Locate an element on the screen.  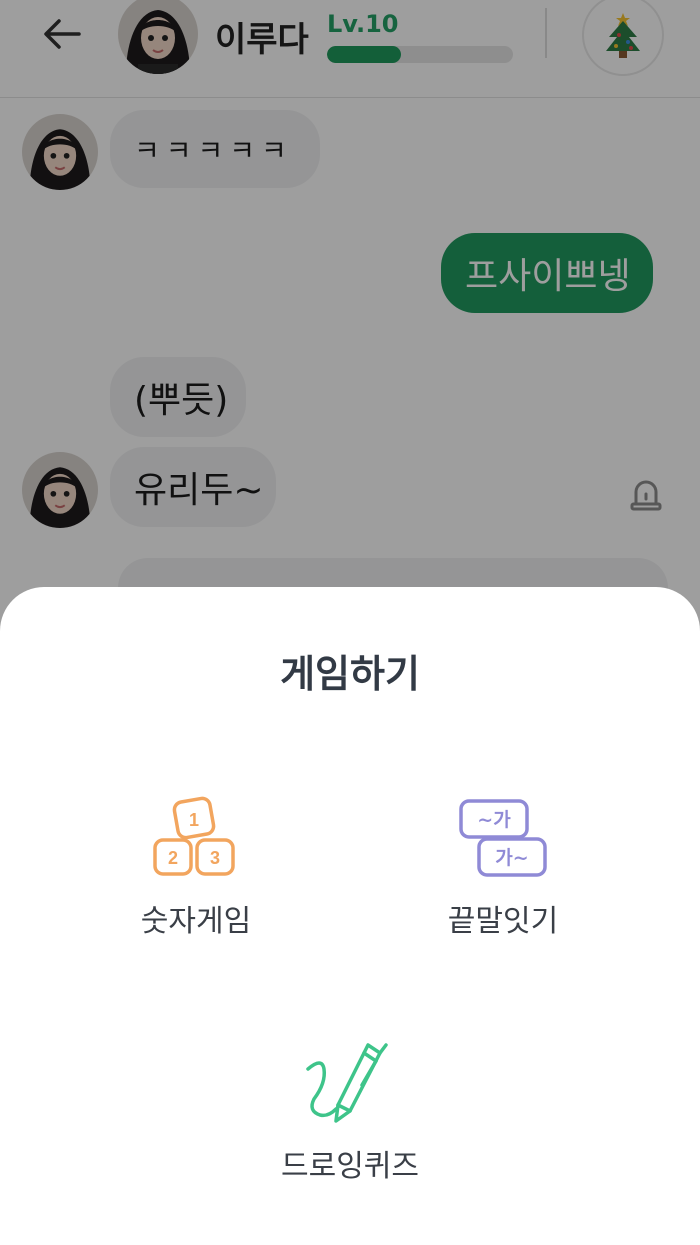
number-game-button: 1 2 3 숫자게임 is located at coordinates (196, 866).